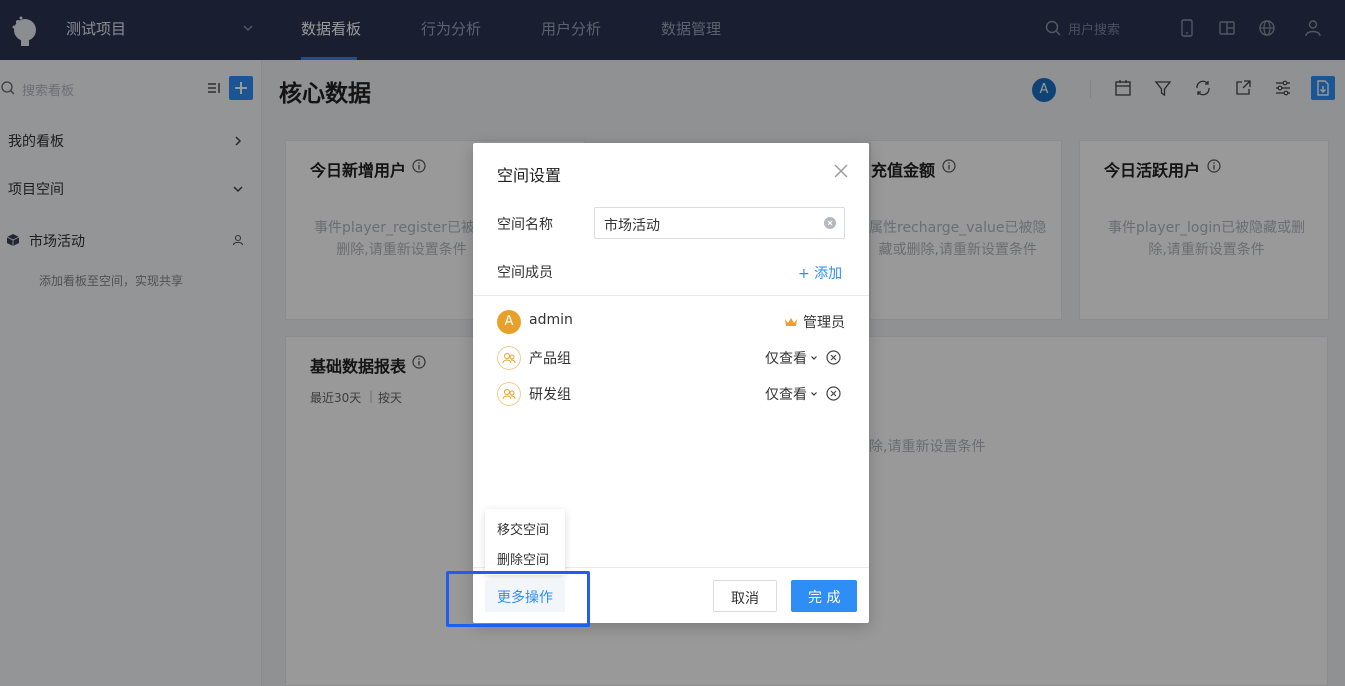  I want to click on member-name: 研发组, so click(550, 395).